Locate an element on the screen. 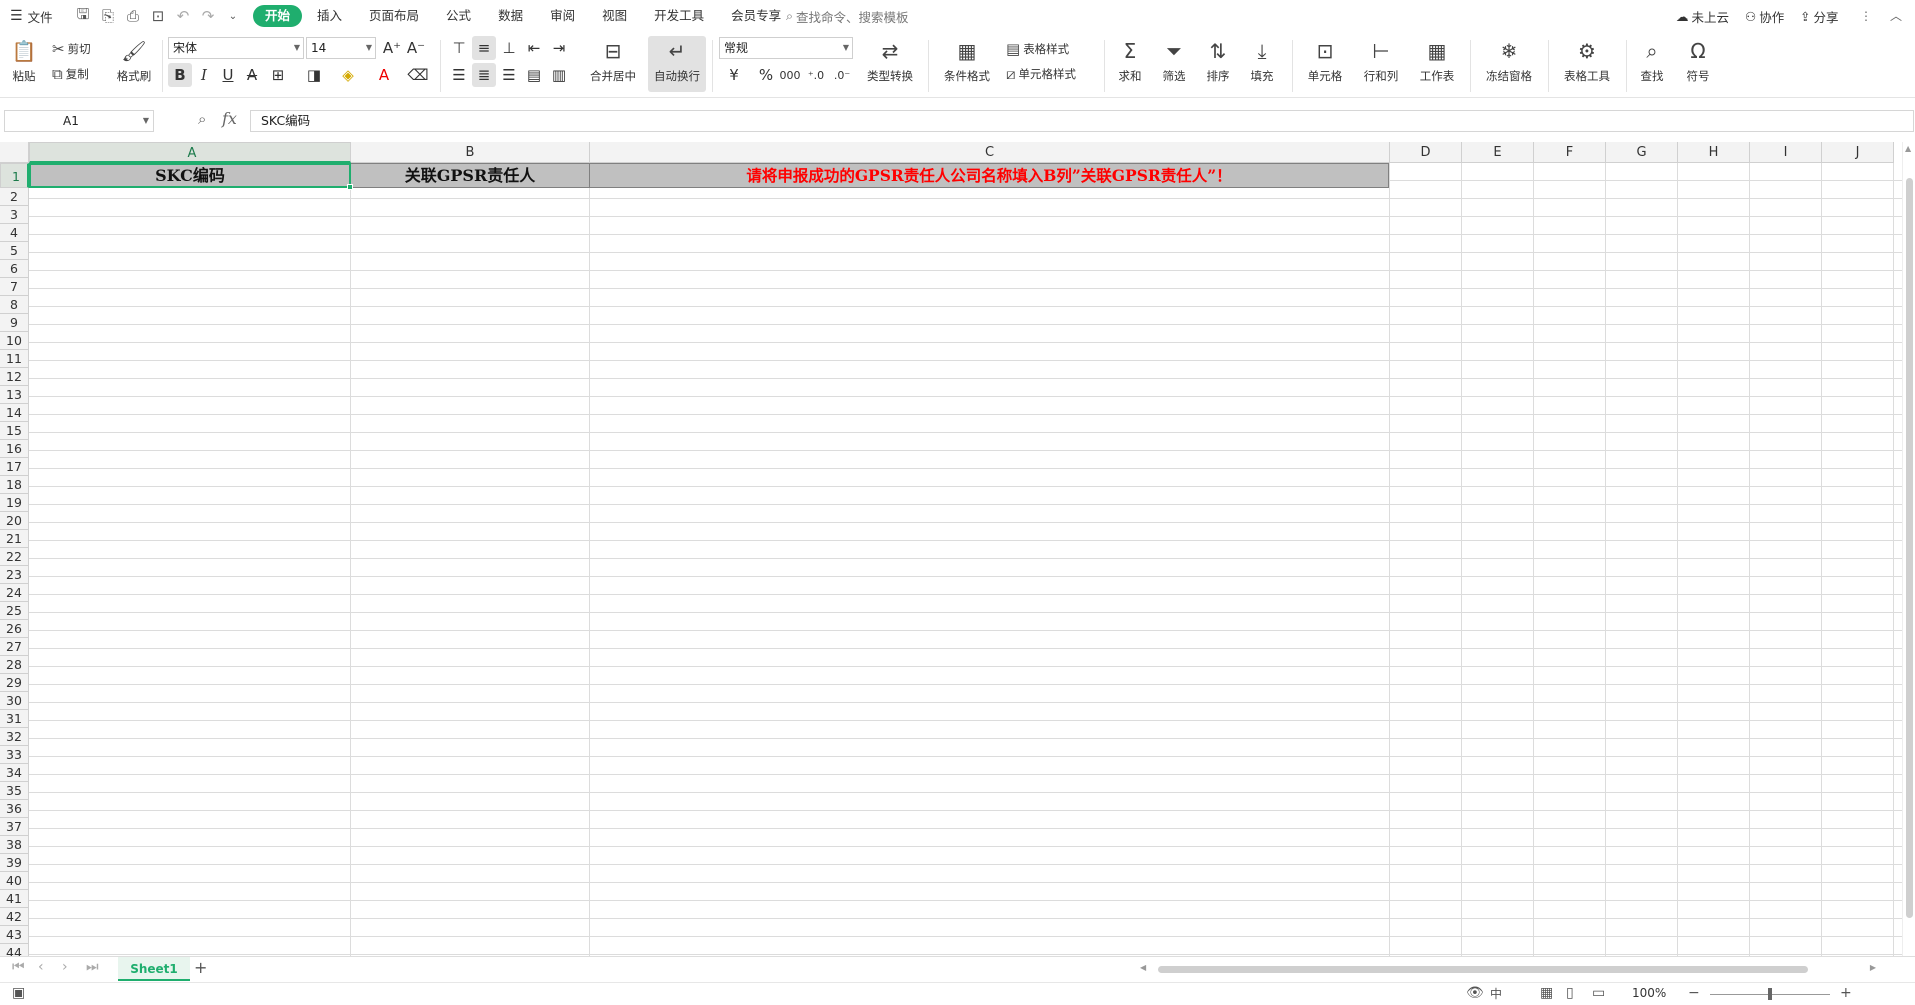 This screenshot has width=1915, height=1005. print-preview-icon: ⊡ is located at coordinates (158, 16).